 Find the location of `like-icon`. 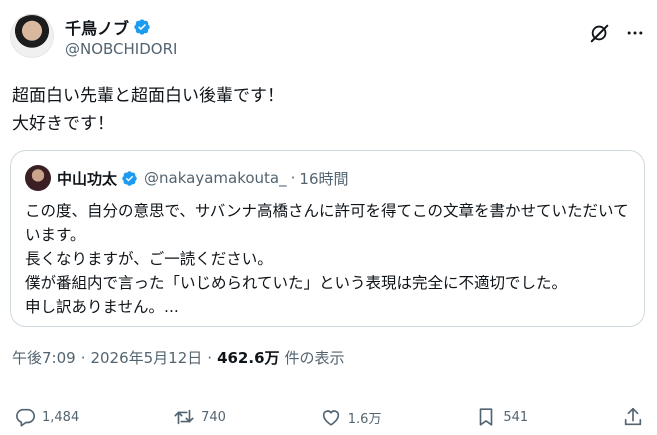

like-icon is located at coordinates (331, 417).